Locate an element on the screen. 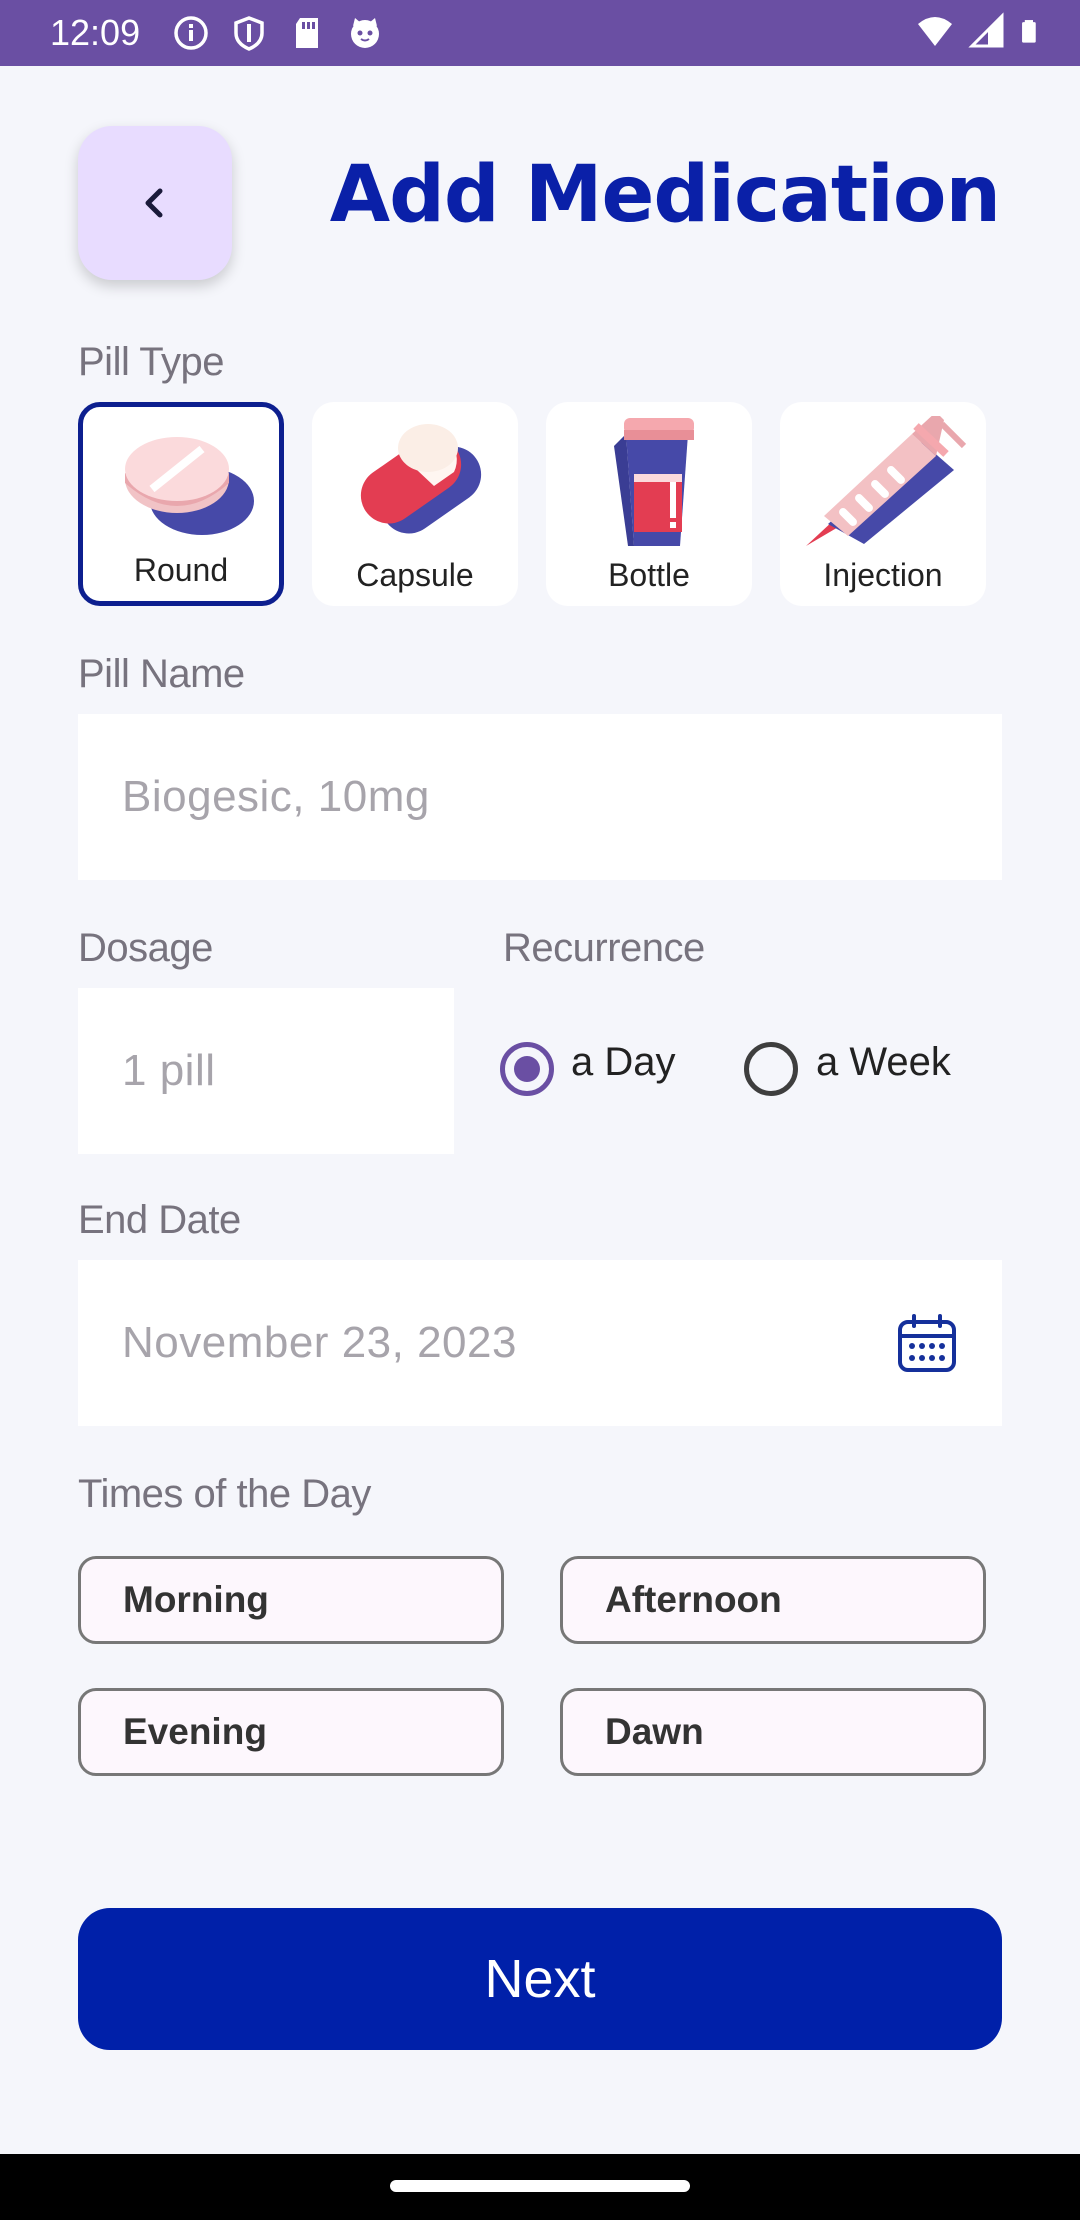  dosage-input: 1 pill is located at coordinates (266, 1071).